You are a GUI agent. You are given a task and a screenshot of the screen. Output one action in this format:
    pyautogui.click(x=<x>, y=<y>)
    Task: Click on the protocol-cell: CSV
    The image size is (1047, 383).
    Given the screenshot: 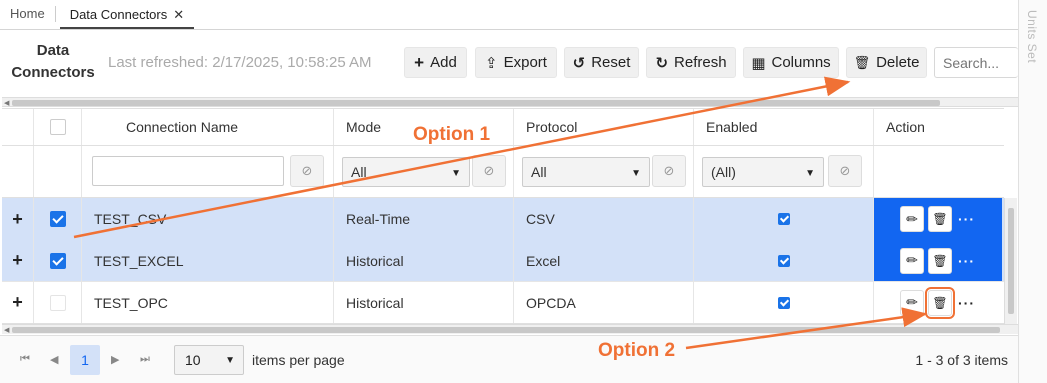 What is the action you would take?
    pyautogui.click(x=604, y=219)
    